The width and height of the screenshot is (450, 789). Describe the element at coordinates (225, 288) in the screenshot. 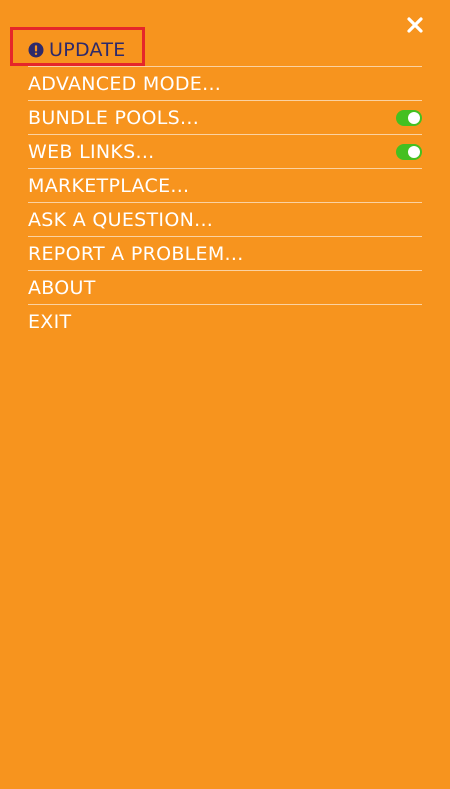

I see `menu-item-about: ABOUT` at that location.